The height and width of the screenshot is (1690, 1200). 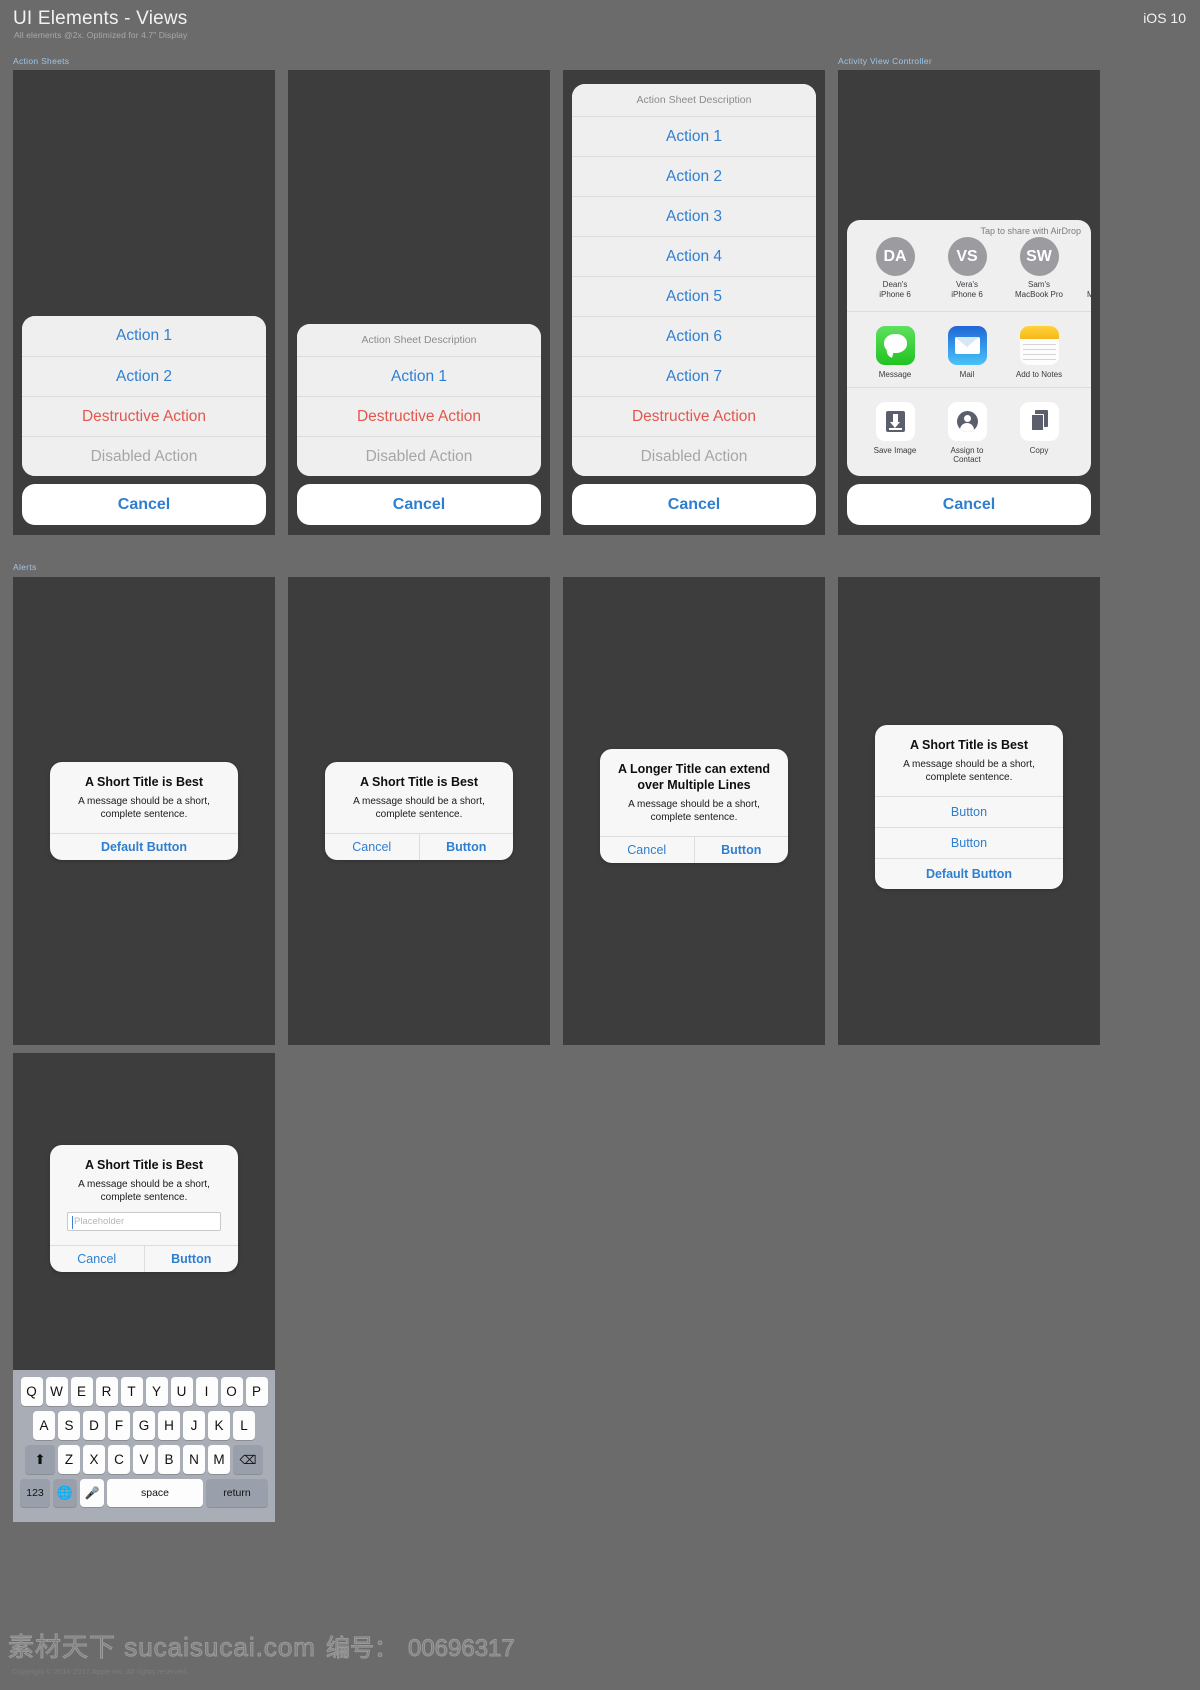 I want to click on alert-5-title: A Short Title is Best, so click(x=144, y=1165).